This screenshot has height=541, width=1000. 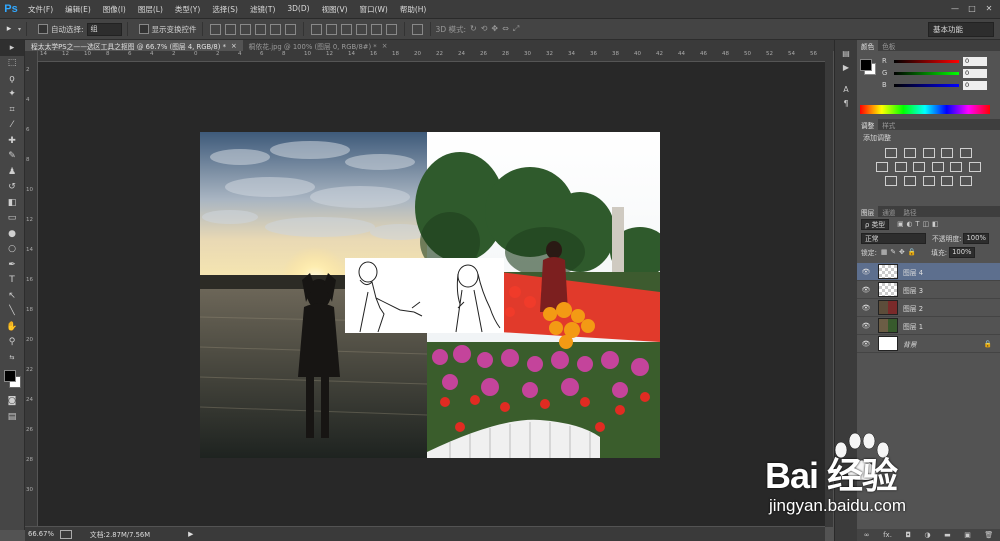 I want to click on menu-item: 选择(S), so click(x=225, y=9).